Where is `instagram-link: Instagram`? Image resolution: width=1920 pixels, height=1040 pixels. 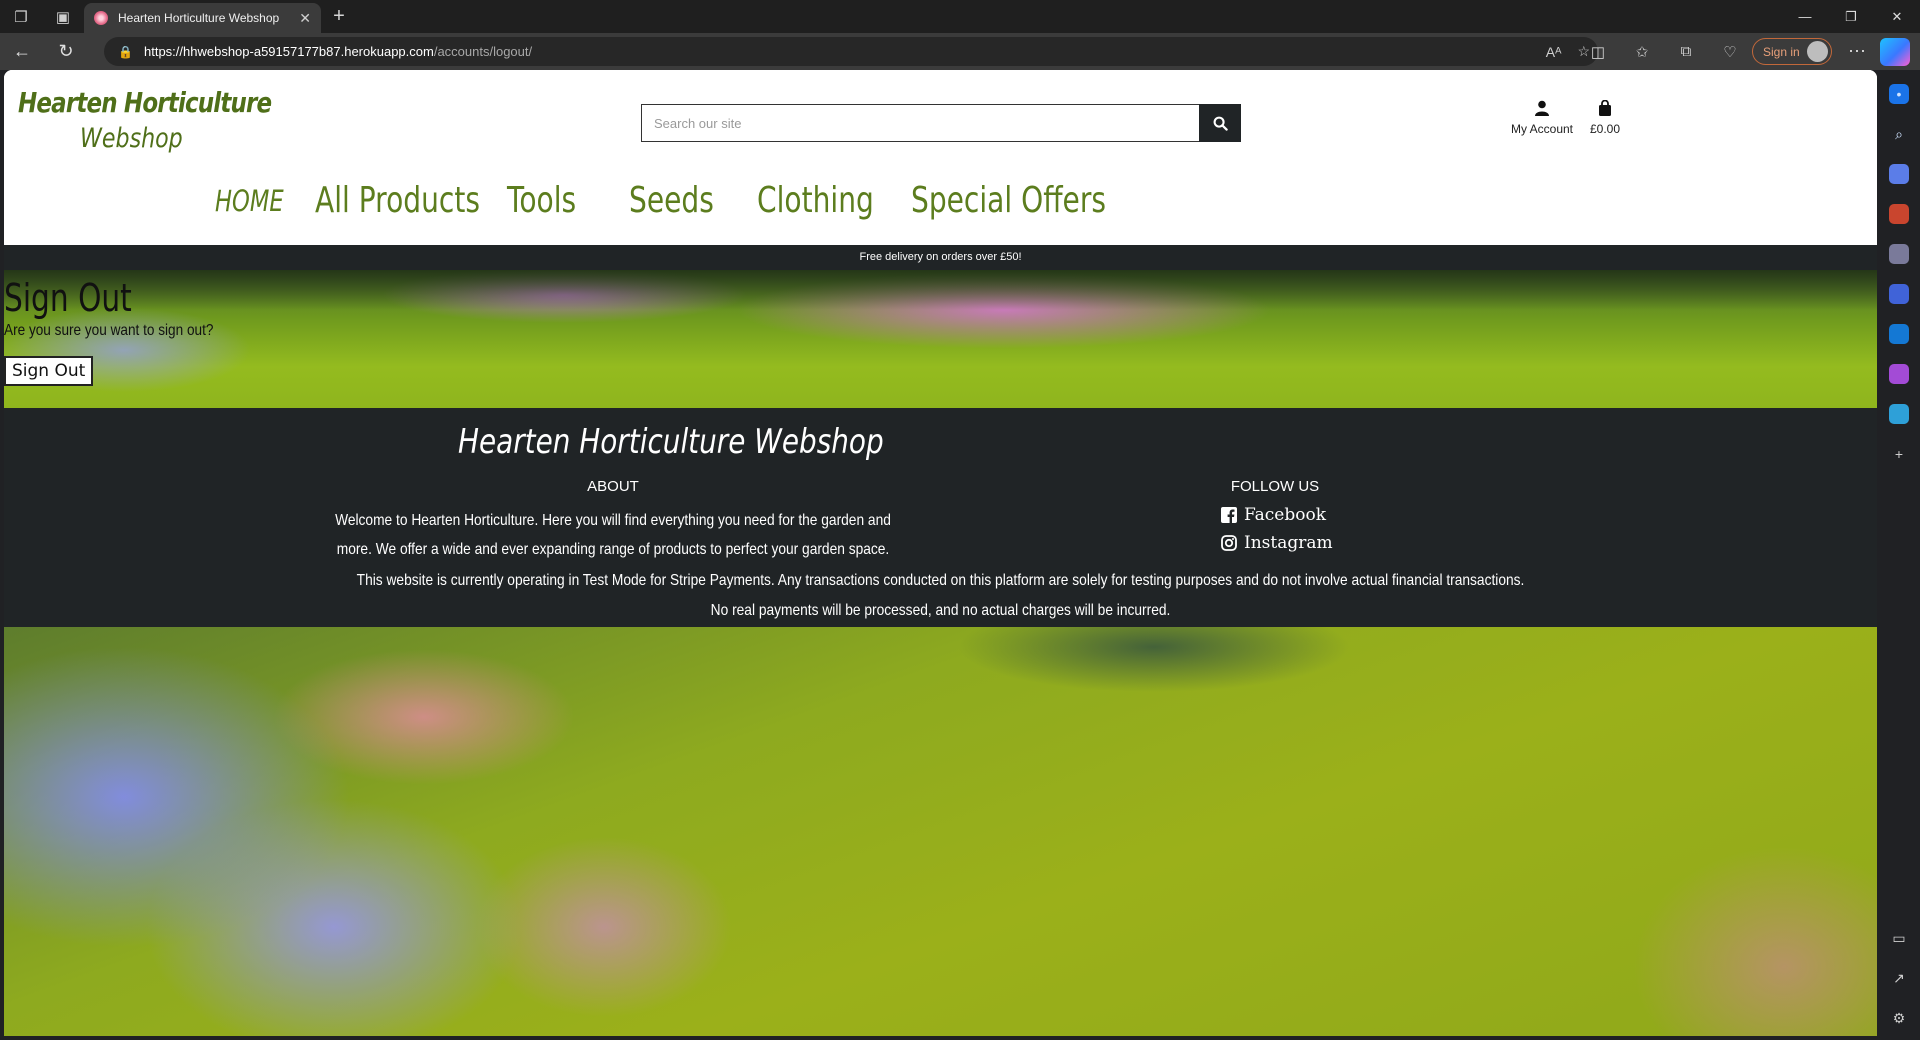
instagram-link: Instagram is located at coordinates (1276, 543).